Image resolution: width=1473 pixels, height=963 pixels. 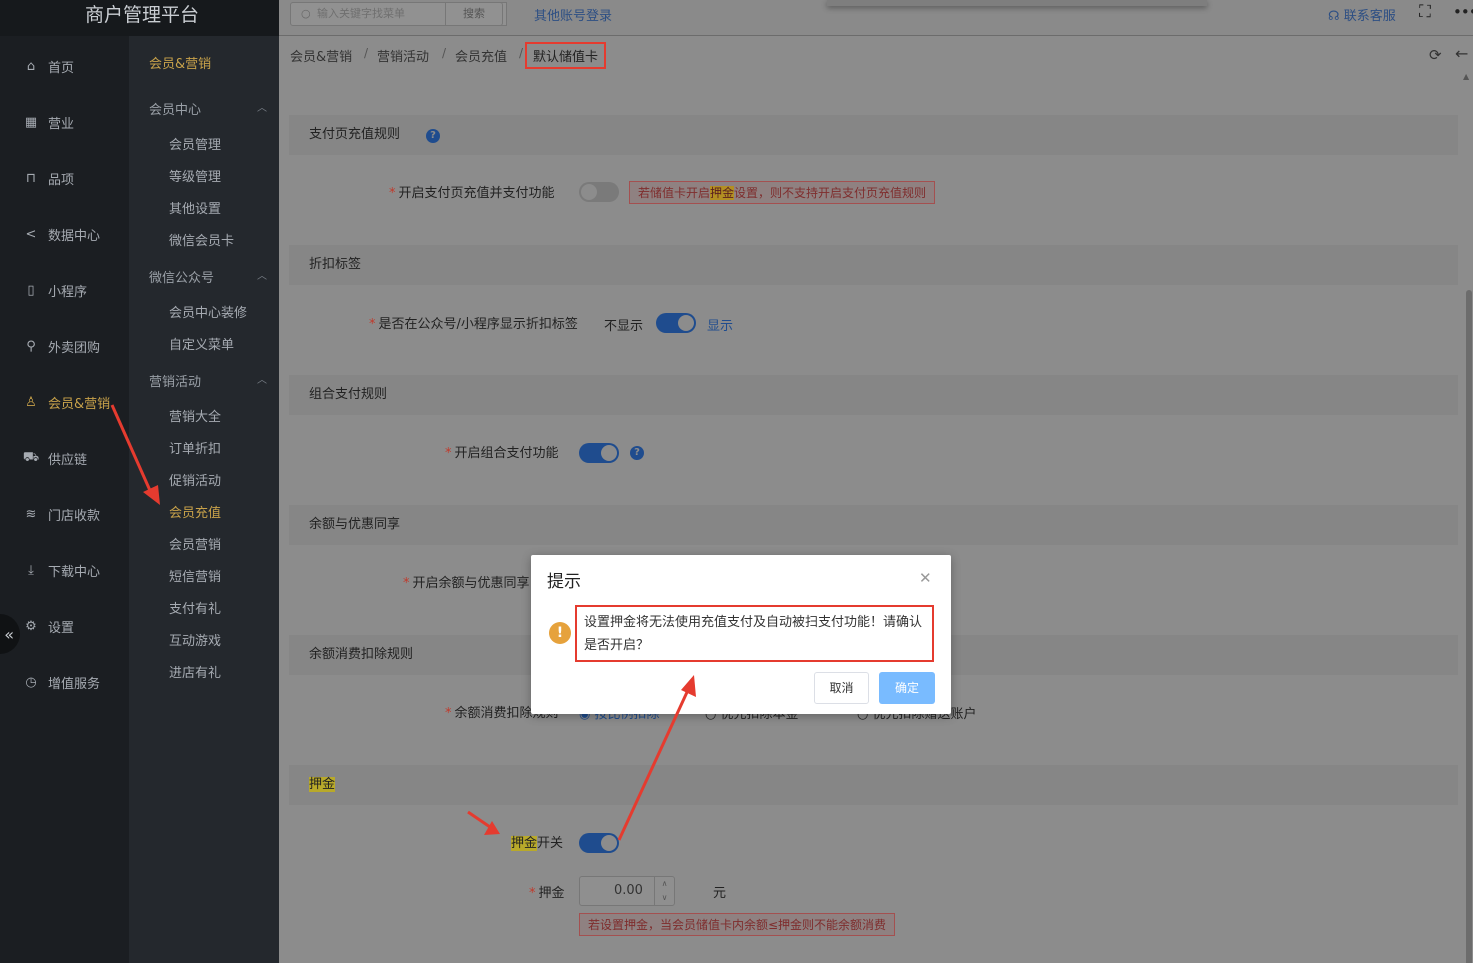 I want to click on nav-item-home: ⌂ 首页, so click(x=64, y=66).